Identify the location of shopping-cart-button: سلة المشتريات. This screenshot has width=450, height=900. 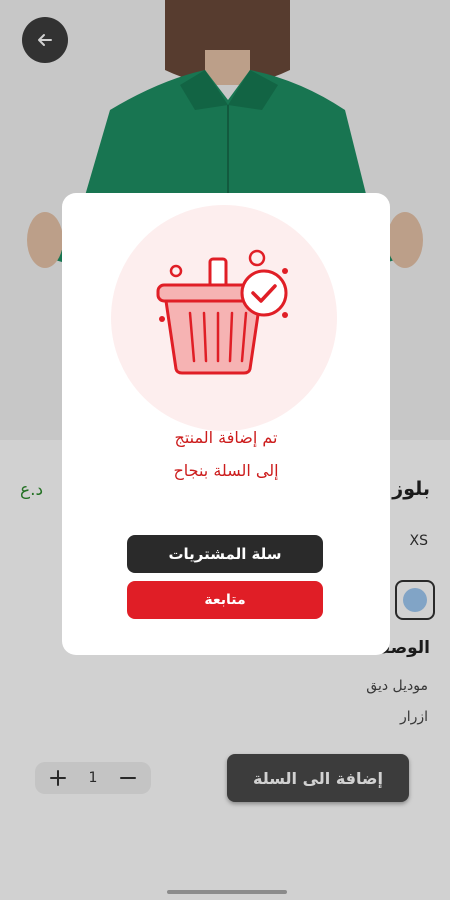
(225, 554).